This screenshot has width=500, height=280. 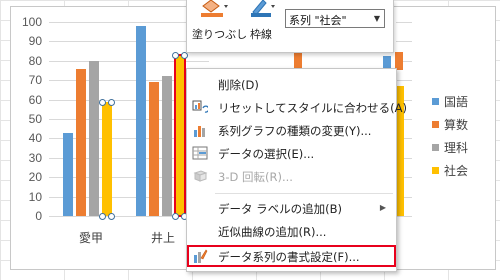 I want to click on fill-label: 塗りつぶし, so click(x=220, y=34).